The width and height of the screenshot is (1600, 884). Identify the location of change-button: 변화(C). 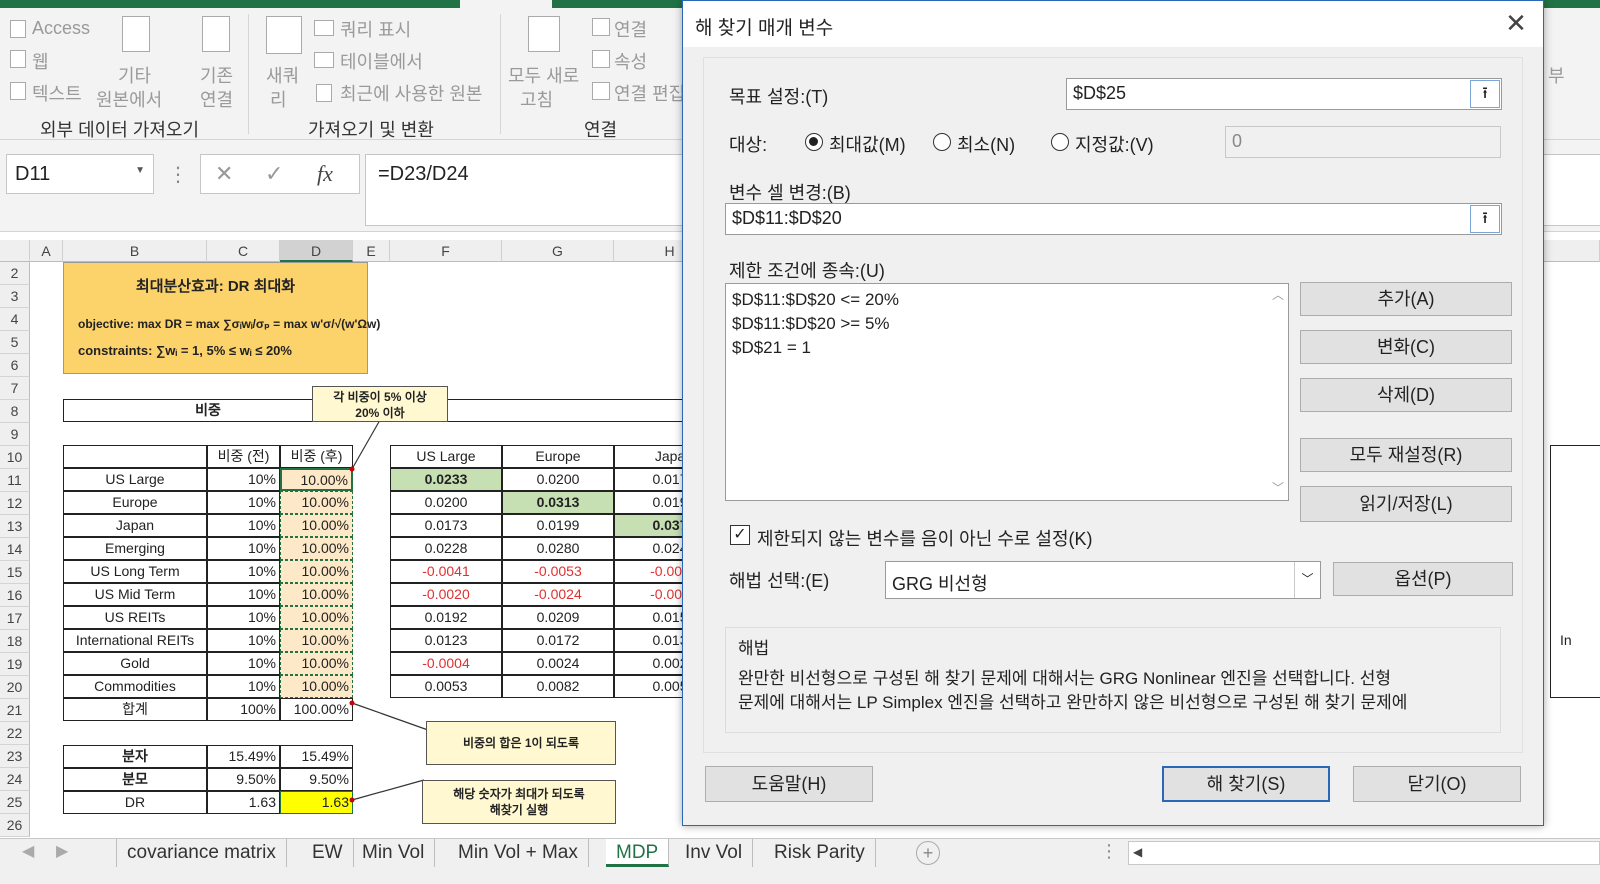
(1406, 347).